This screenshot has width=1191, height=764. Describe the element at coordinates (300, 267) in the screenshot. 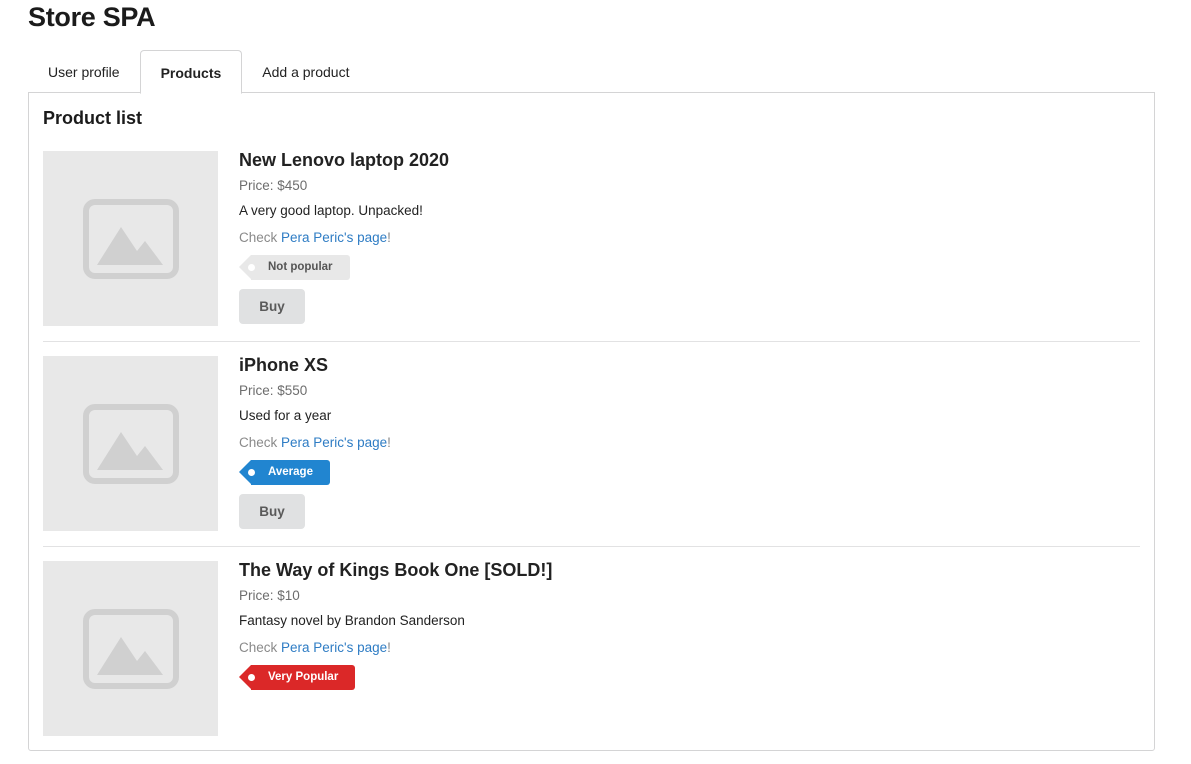

I see `popularity-text: Not popular` at that location.